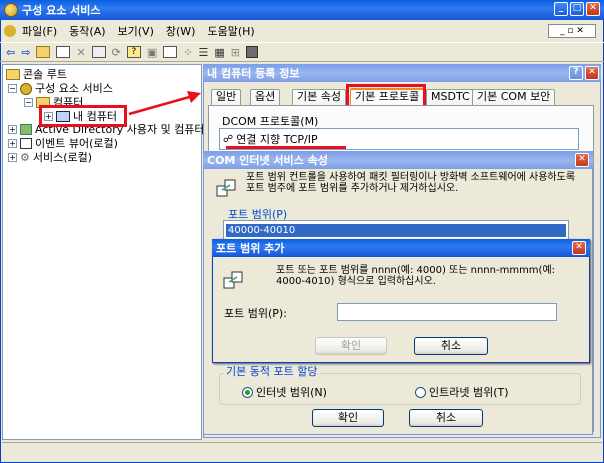  What do you see at coordinates (348, 418) in the screenshot?
I see `com-ok-button: 확인` at bounding box center [348, 418].